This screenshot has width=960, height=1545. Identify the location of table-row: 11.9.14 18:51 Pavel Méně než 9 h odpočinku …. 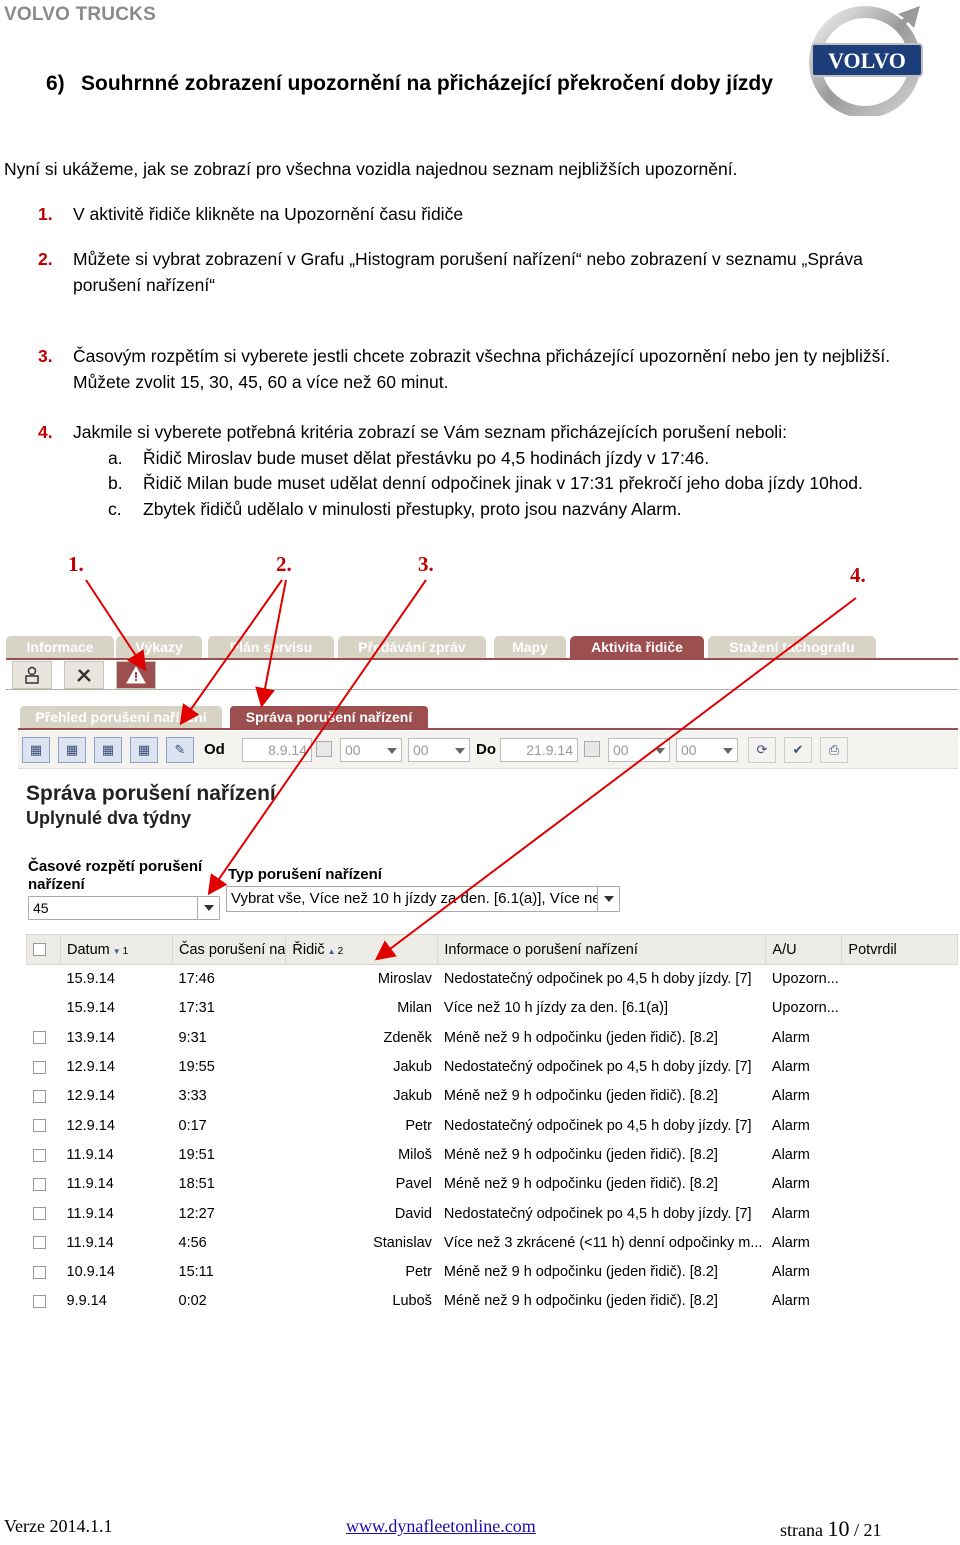
(492, 1184).